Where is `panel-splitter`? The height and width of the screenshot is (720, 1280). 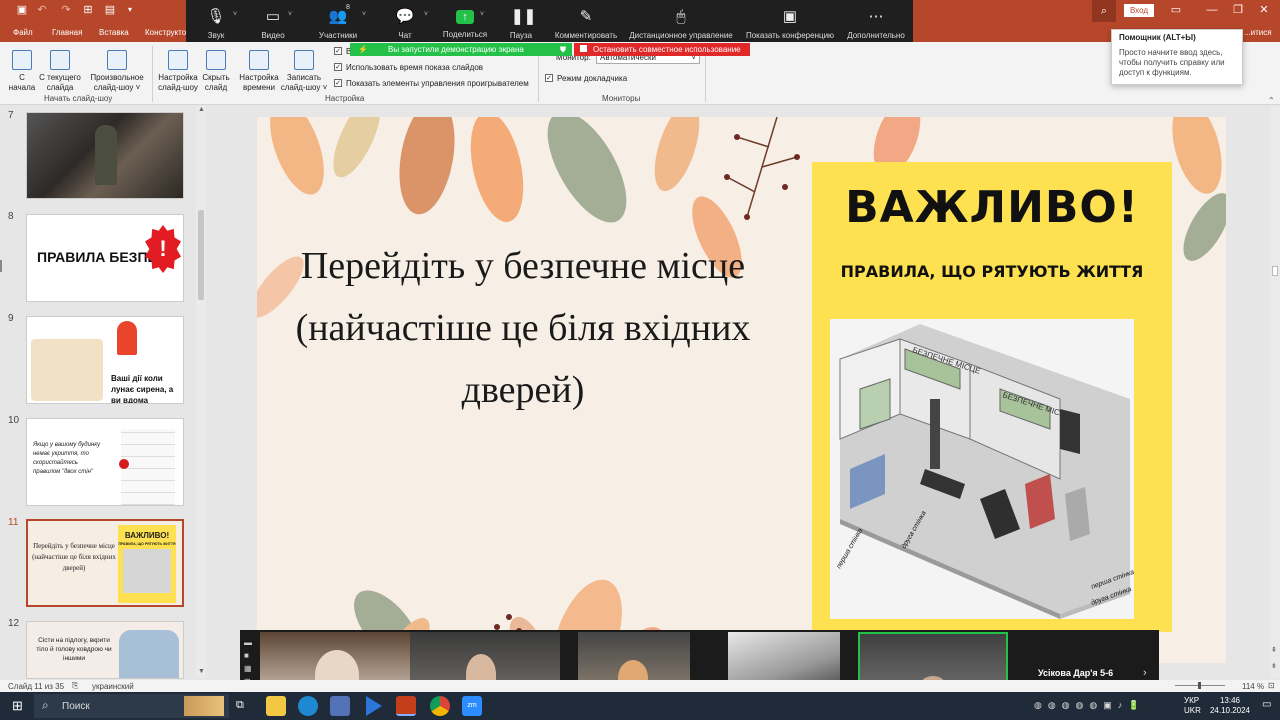
panel-splitter is located at coordinates (1, 266).